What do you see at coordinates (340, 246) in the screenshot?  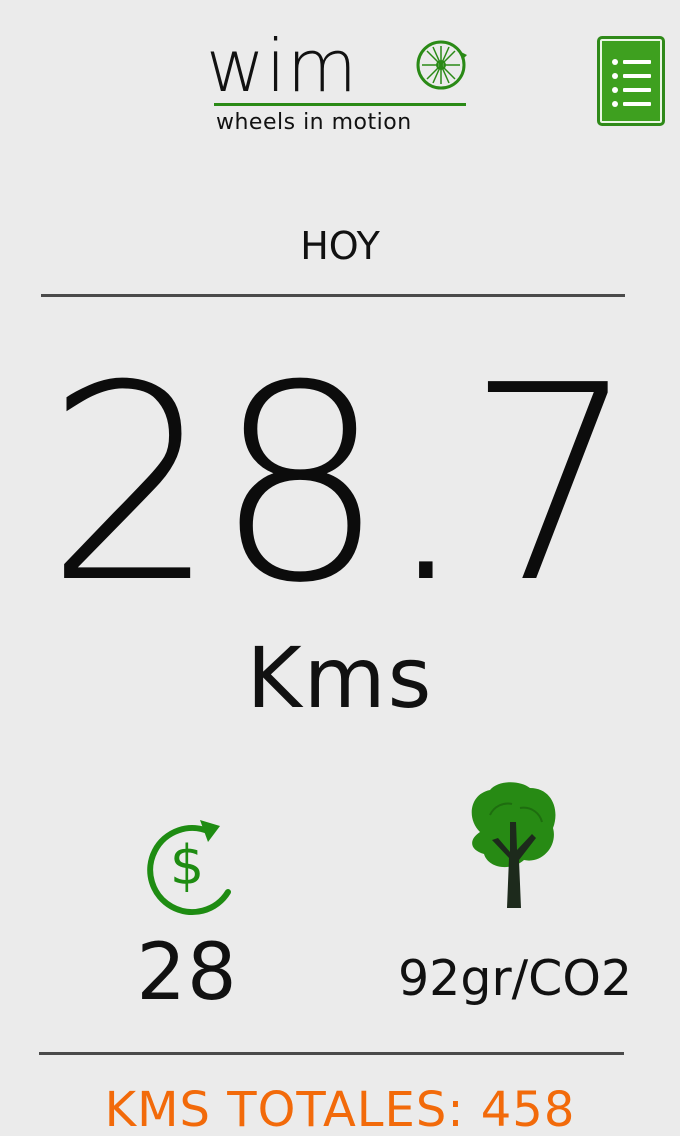 I see `period-title: HOY` at bounding box center [340, 246].